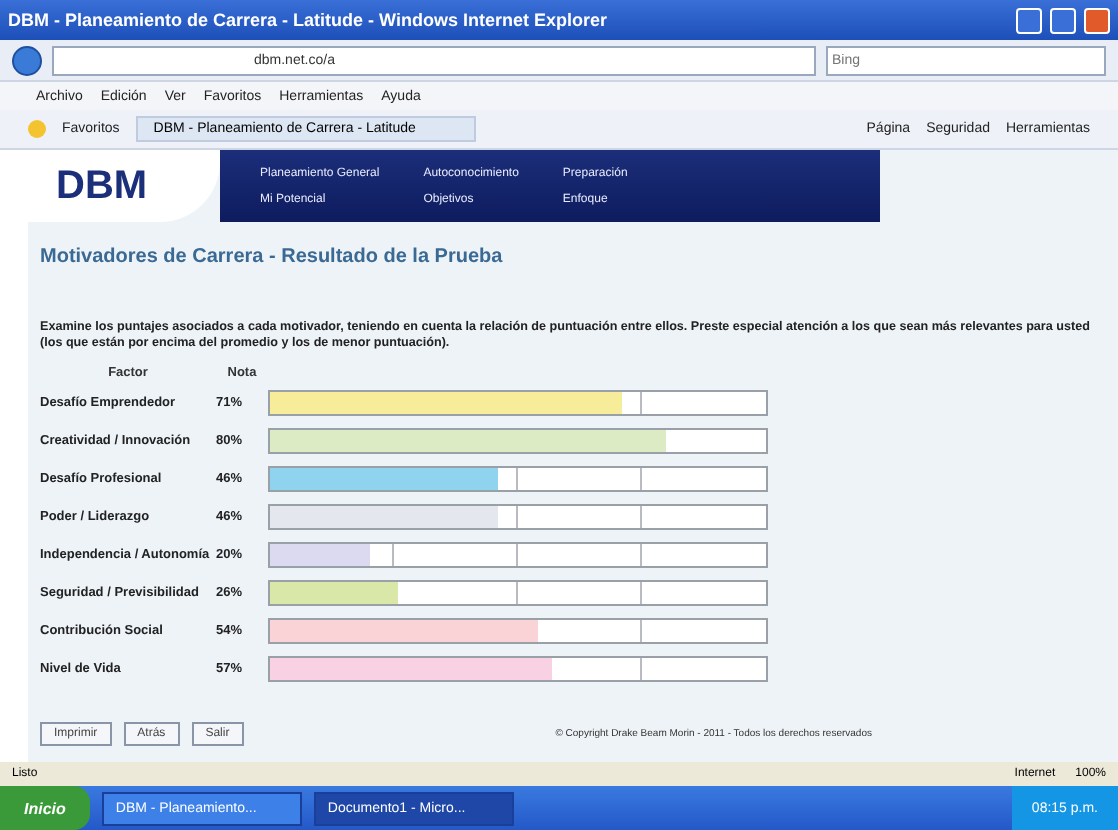  I want to click on logo: DBM, so click(124, 186).